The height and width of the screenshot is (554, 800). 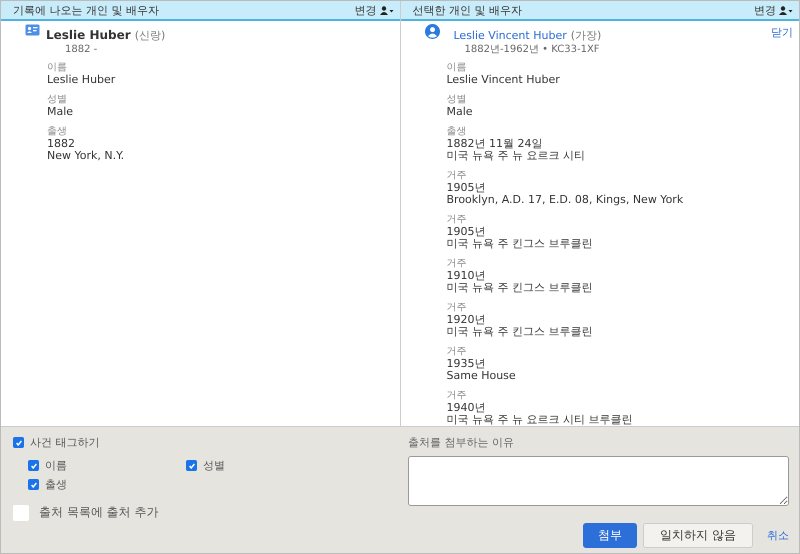 What do you see at coordinates (86, 156) in the screenshot?
I see `fact-value: New York, N.Y.` at bounding box center [86, 156].